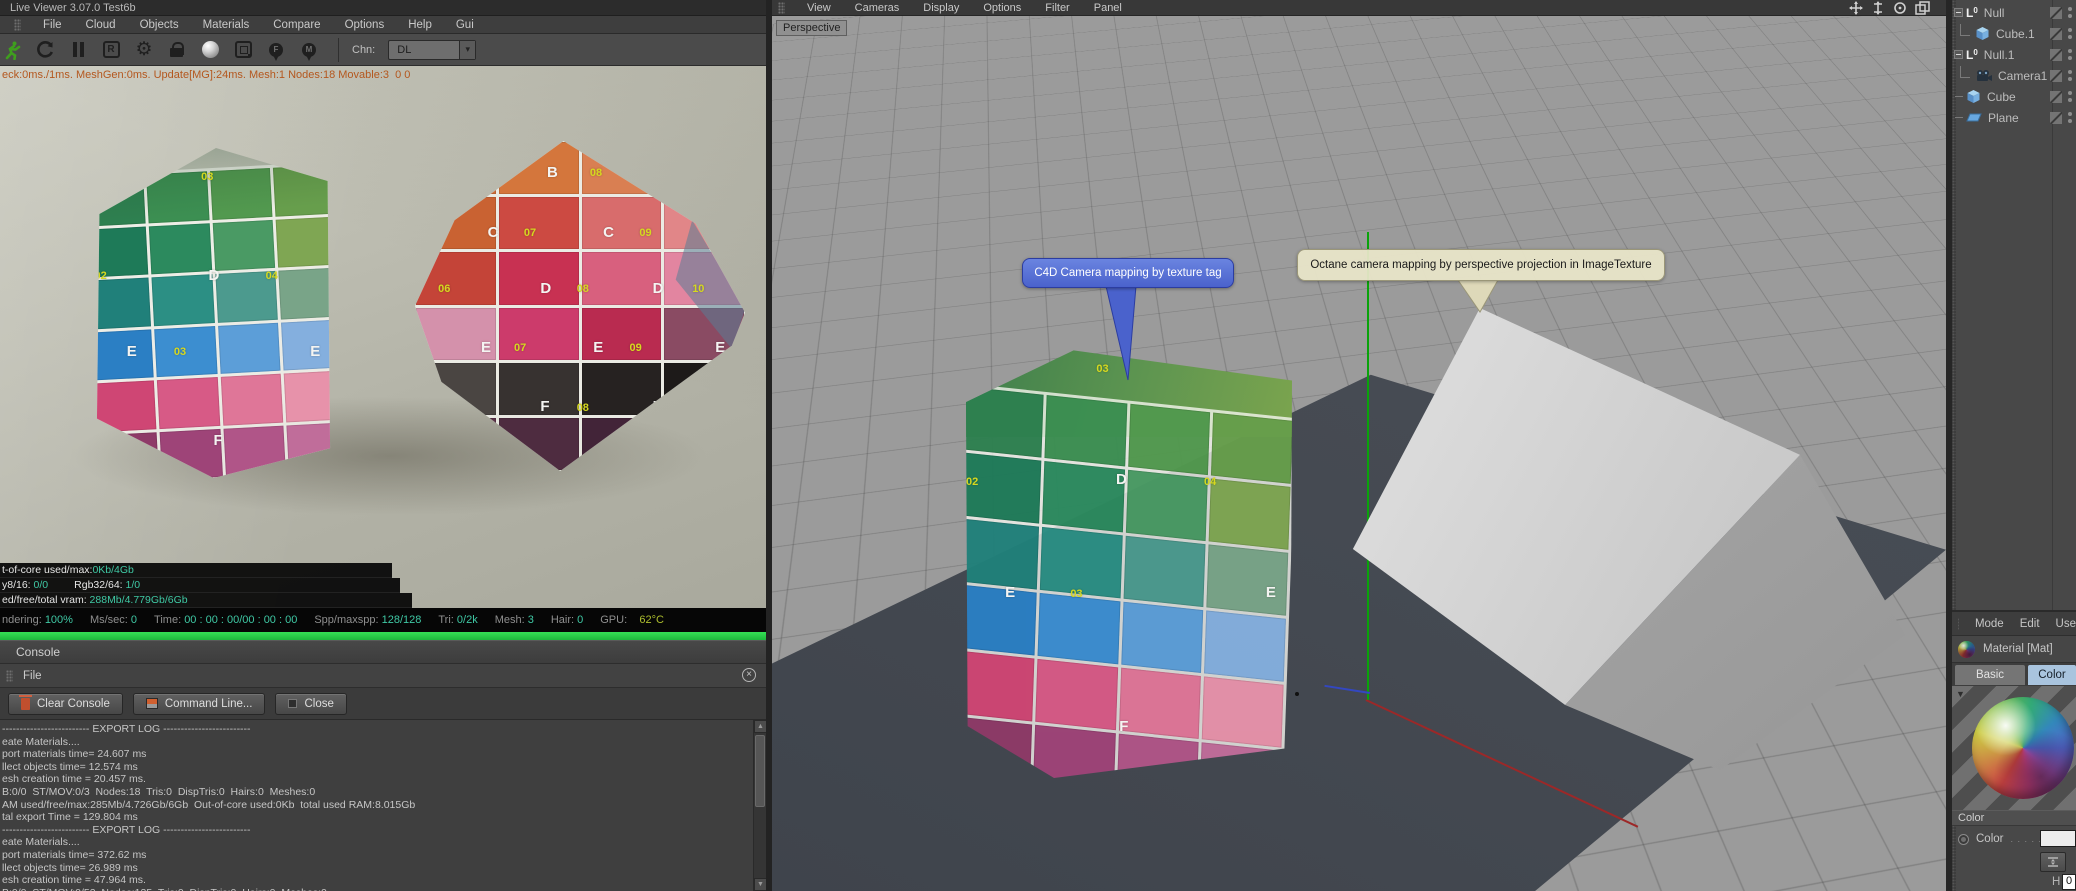  Describe the element at coordinates (760, 771) in the screenshot. I see `scroll-thumb` at that location.